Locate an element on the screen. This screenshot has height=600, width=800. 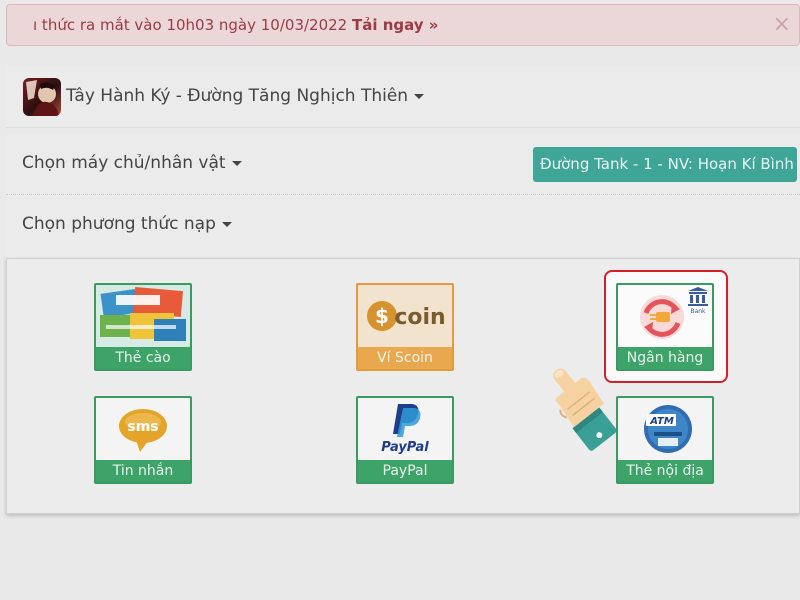
bank-logo-text: Bank is located at coordinates (698, 311).